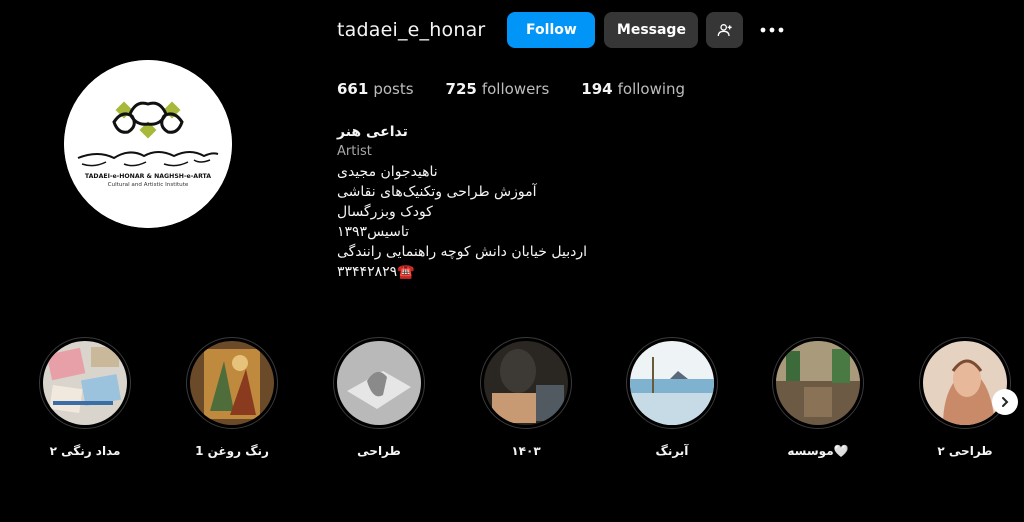 The image size is (1024, 522). Describe the element at coordinates (354, 151) in the screenshot. I see `category-label: Artist` at that location.